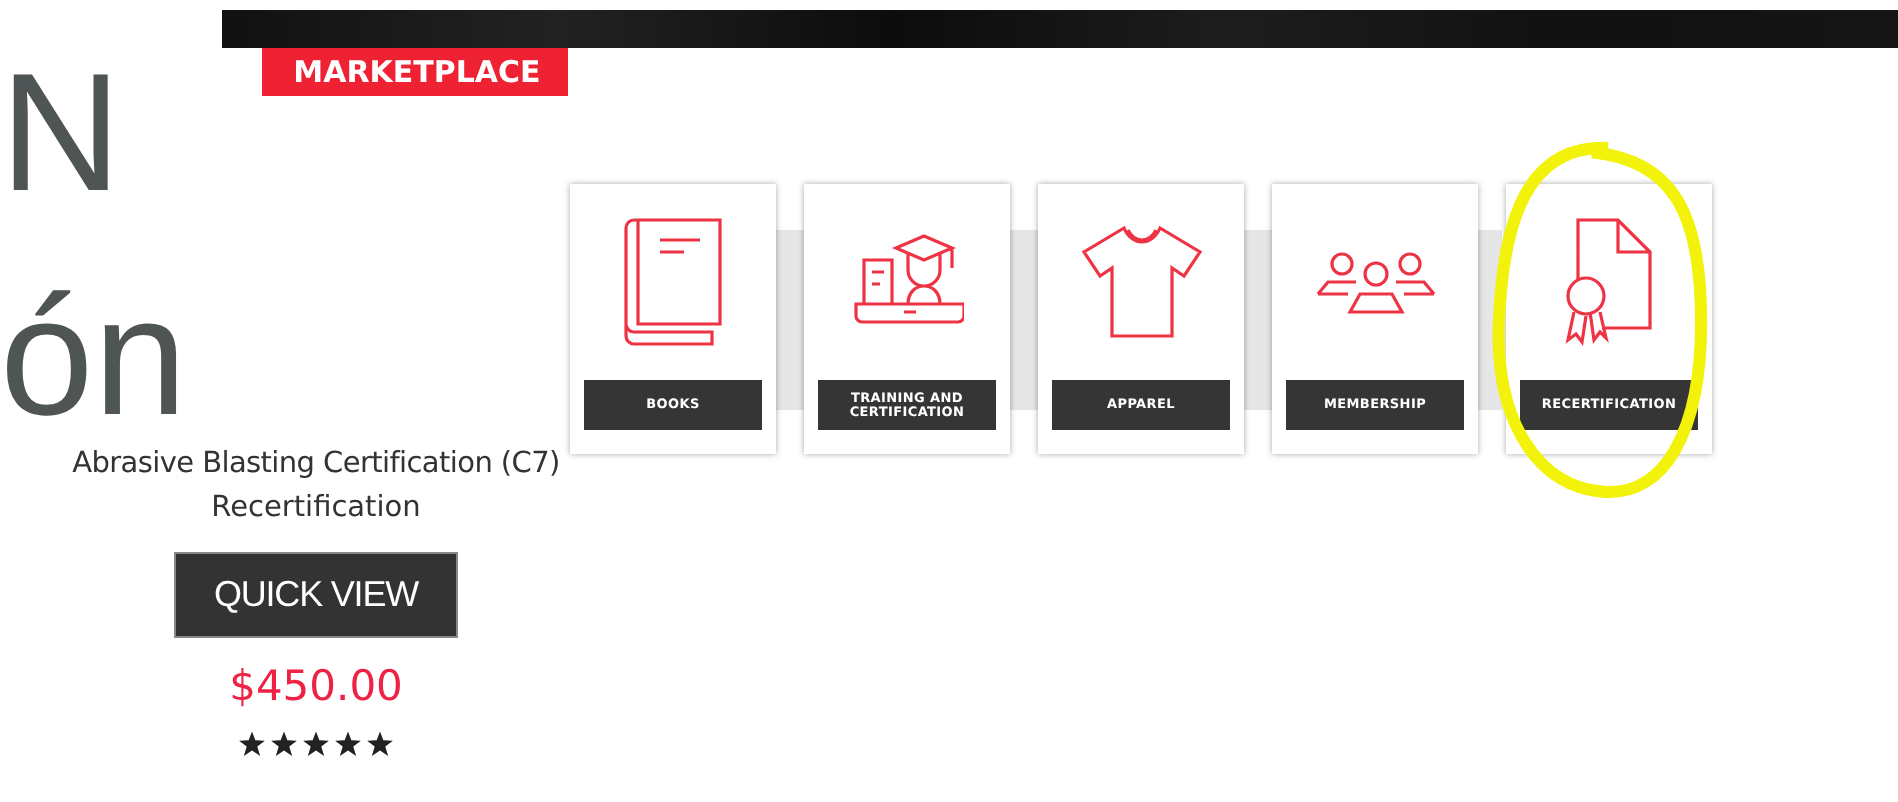 The height and width of the screenshot is (802, 1898). What do you see at coordinates (415, 72) in the screenshot?
I see `marketplace-badge: MARKETPLACE` at bounding box center [415, 72].